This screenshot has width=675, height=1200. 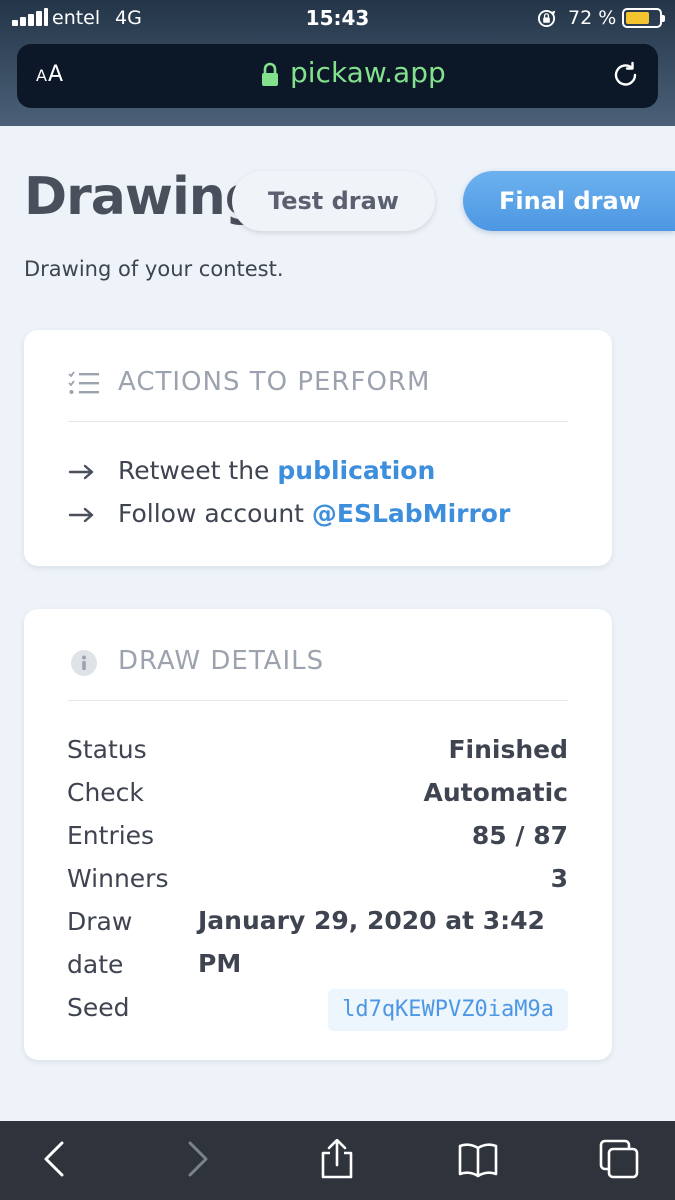 What do you see at coordinates (337, 20) in the screenshot?
I see `status-bar: entel 4G 15:43 72 %` at bounding box center [337, 20].